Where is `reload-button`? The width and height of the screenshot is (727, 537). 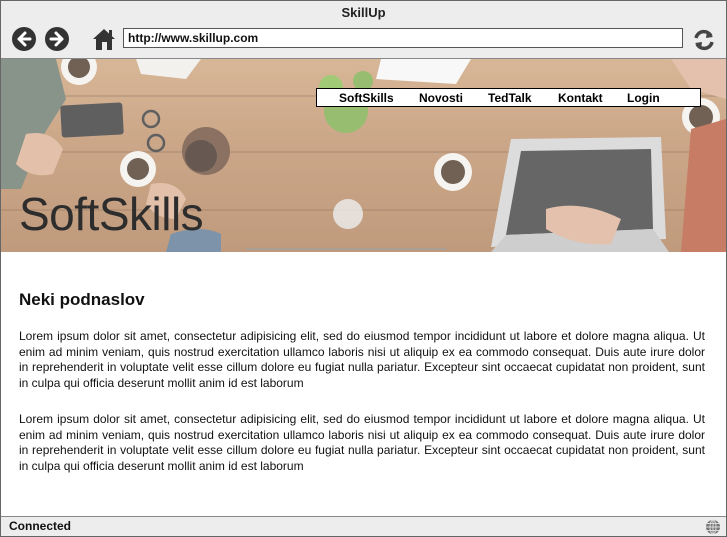
reload-button is located at coordinates (704, 40).